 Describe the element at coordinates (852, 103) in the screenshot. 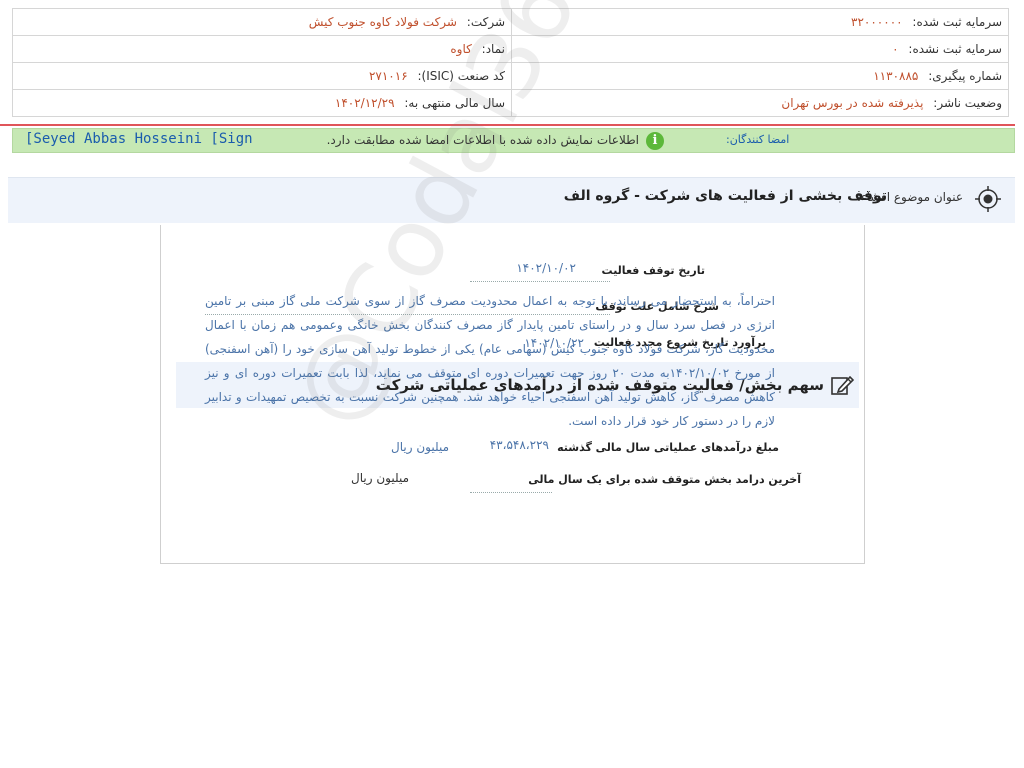

I see `publisher-status-value: پذیرفته شده در بورس تهران` at that location.